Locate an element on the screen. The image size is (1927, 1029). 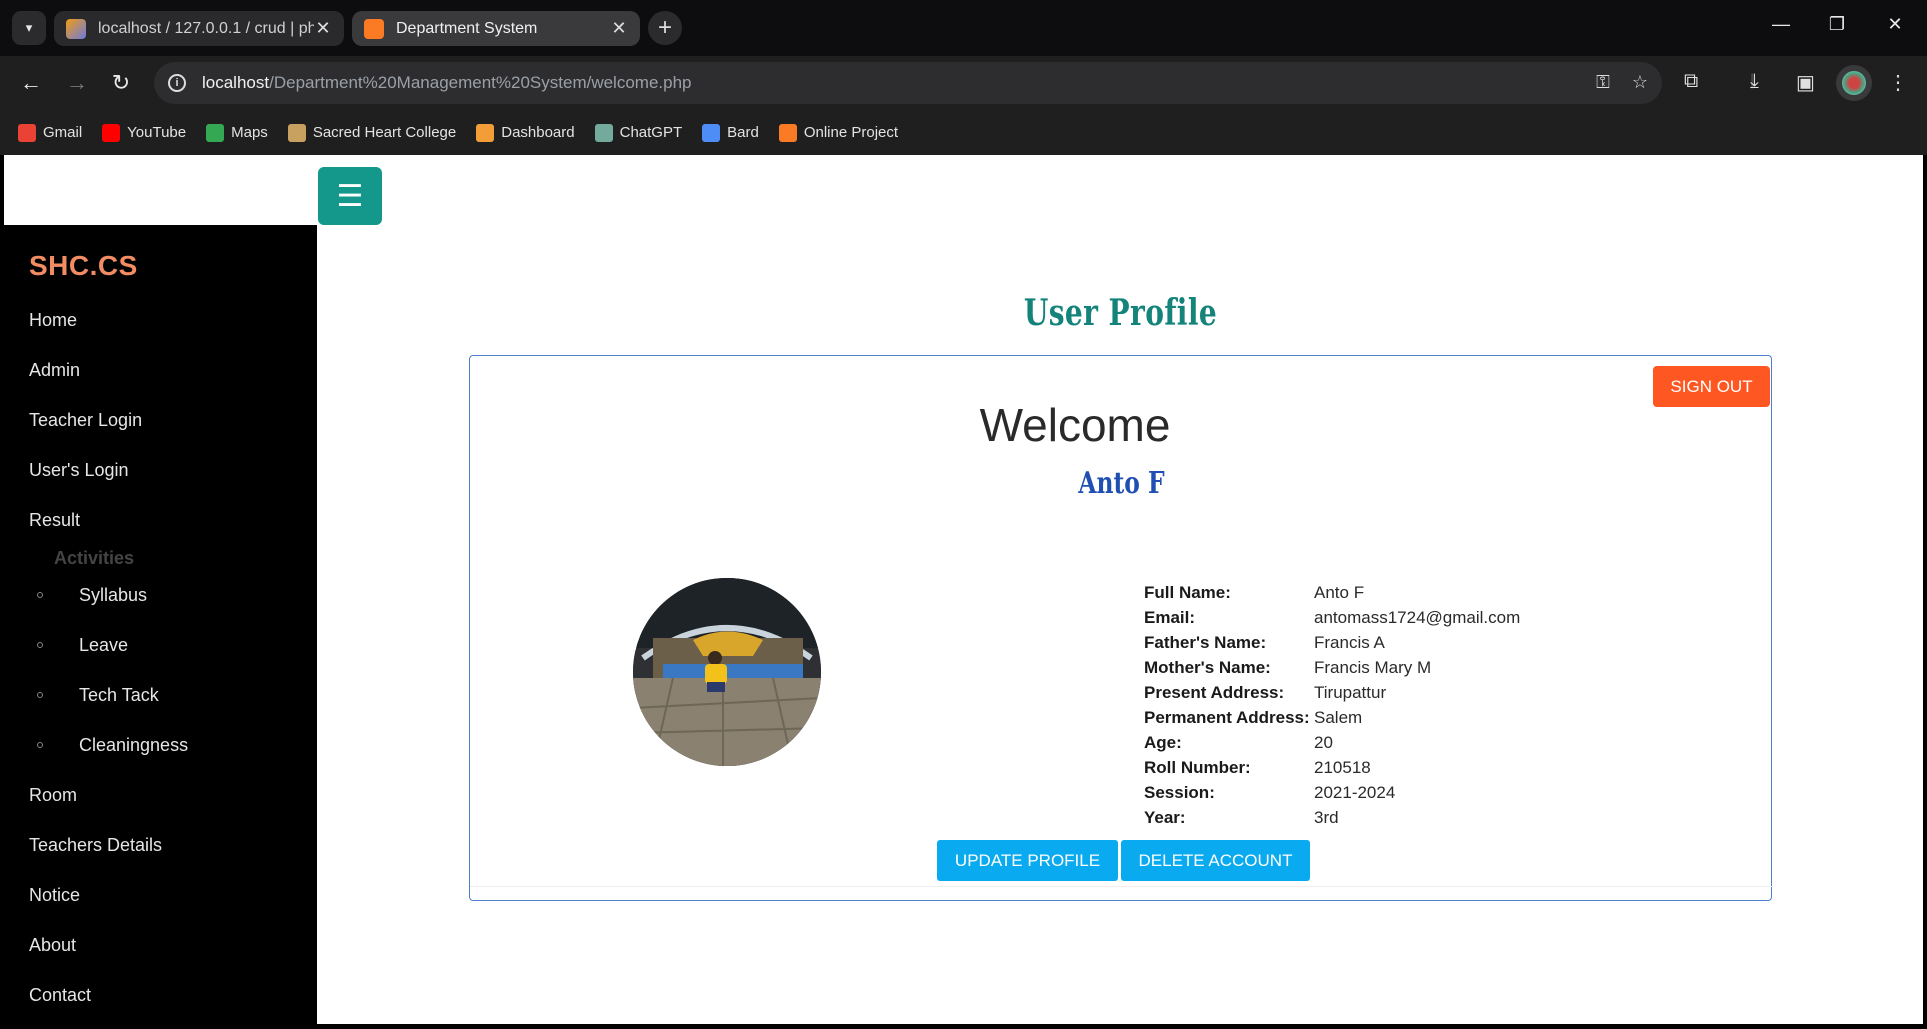
sidebar-item-admin: Admin is located at coordinates (54, 370).